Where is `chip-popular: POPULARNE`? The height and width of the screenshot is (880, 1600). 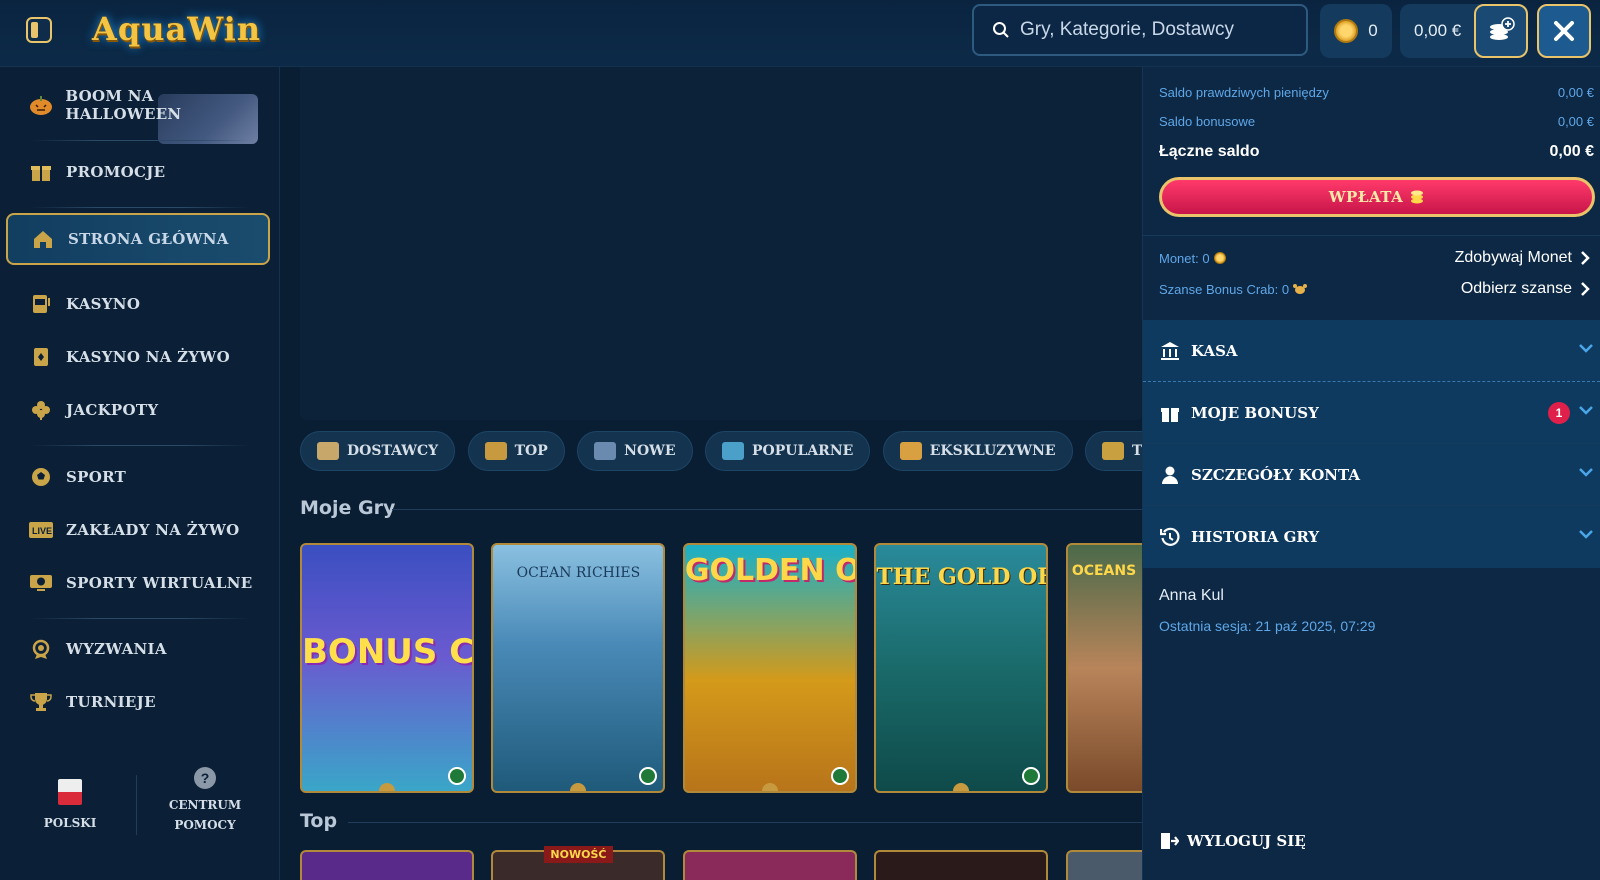
chip-popular: POPULARNE is located at coordinates (788, 451).